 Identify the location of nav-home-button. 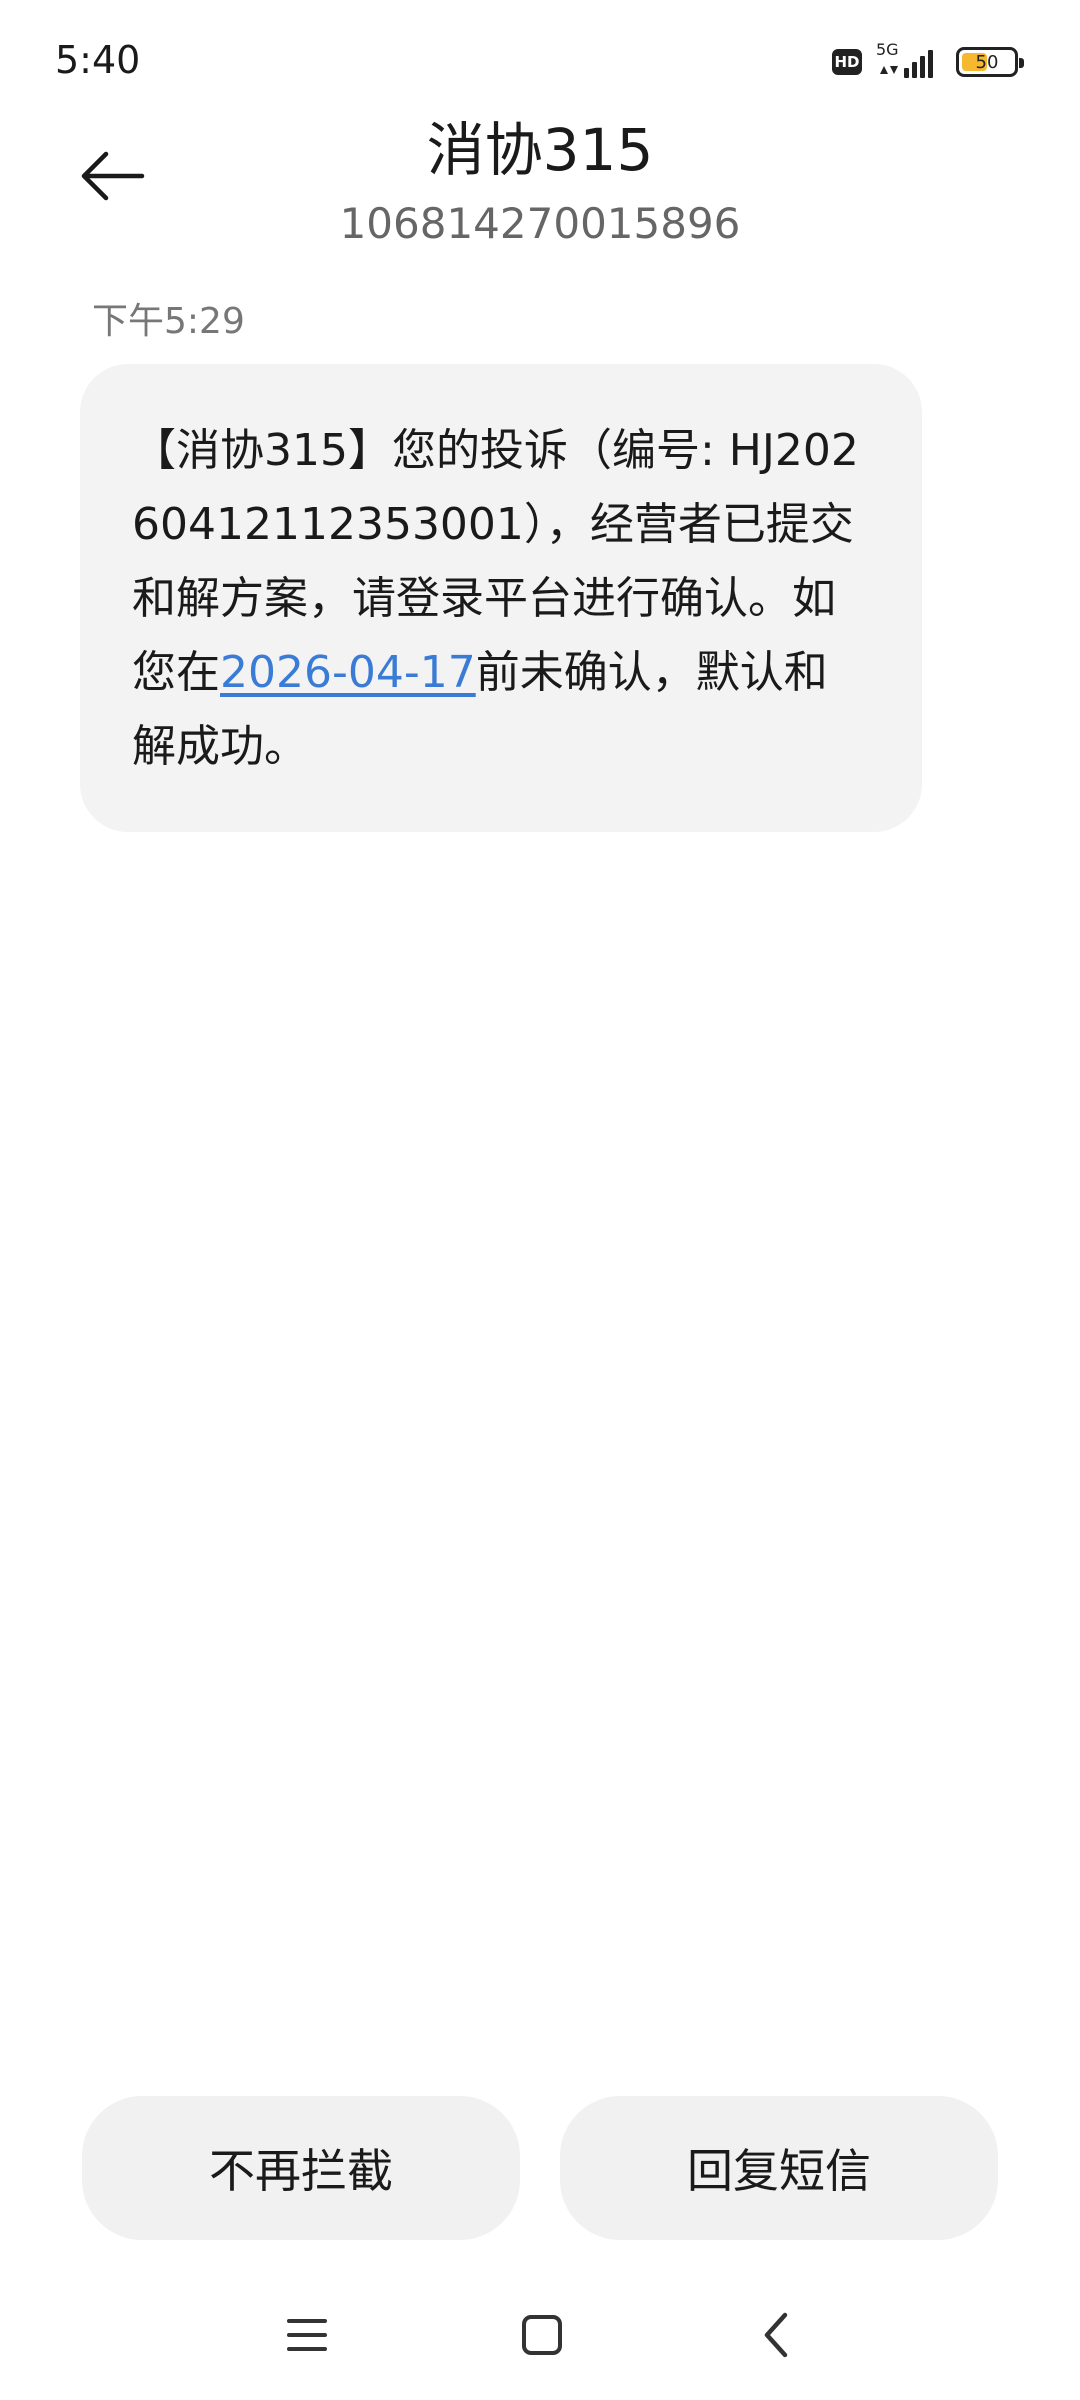
(542, 2335).